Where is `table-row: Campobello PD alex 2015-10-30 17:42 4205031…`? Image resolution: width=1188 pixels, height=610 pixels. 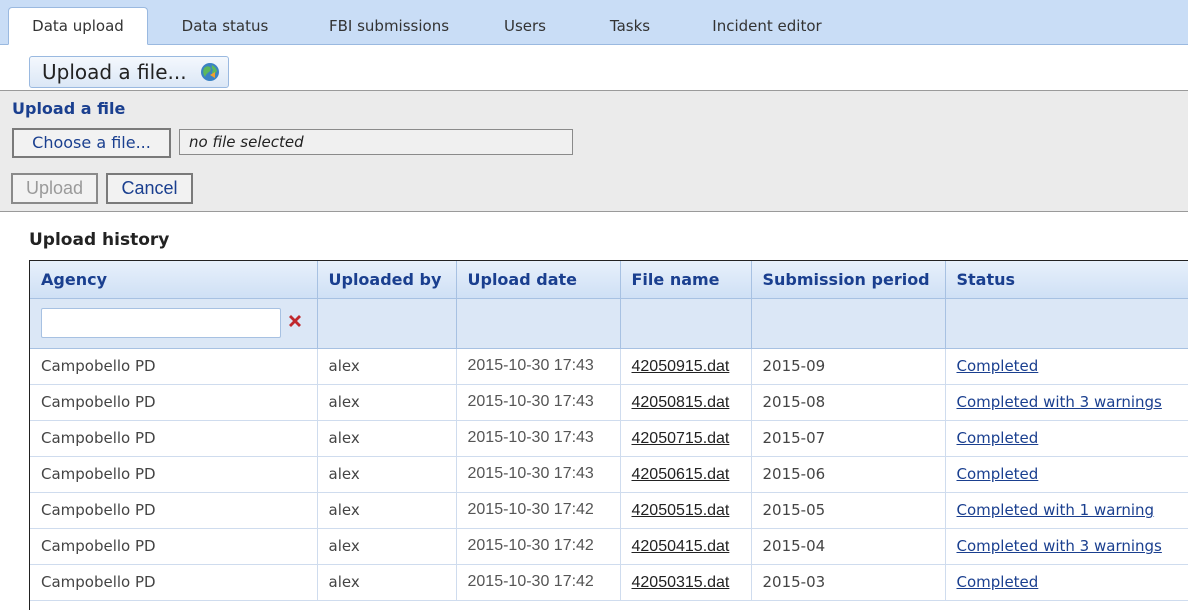
table-row: Campobello PD alex 2015-10-30 17:42 4205031… is located at coordinates (609, 582).